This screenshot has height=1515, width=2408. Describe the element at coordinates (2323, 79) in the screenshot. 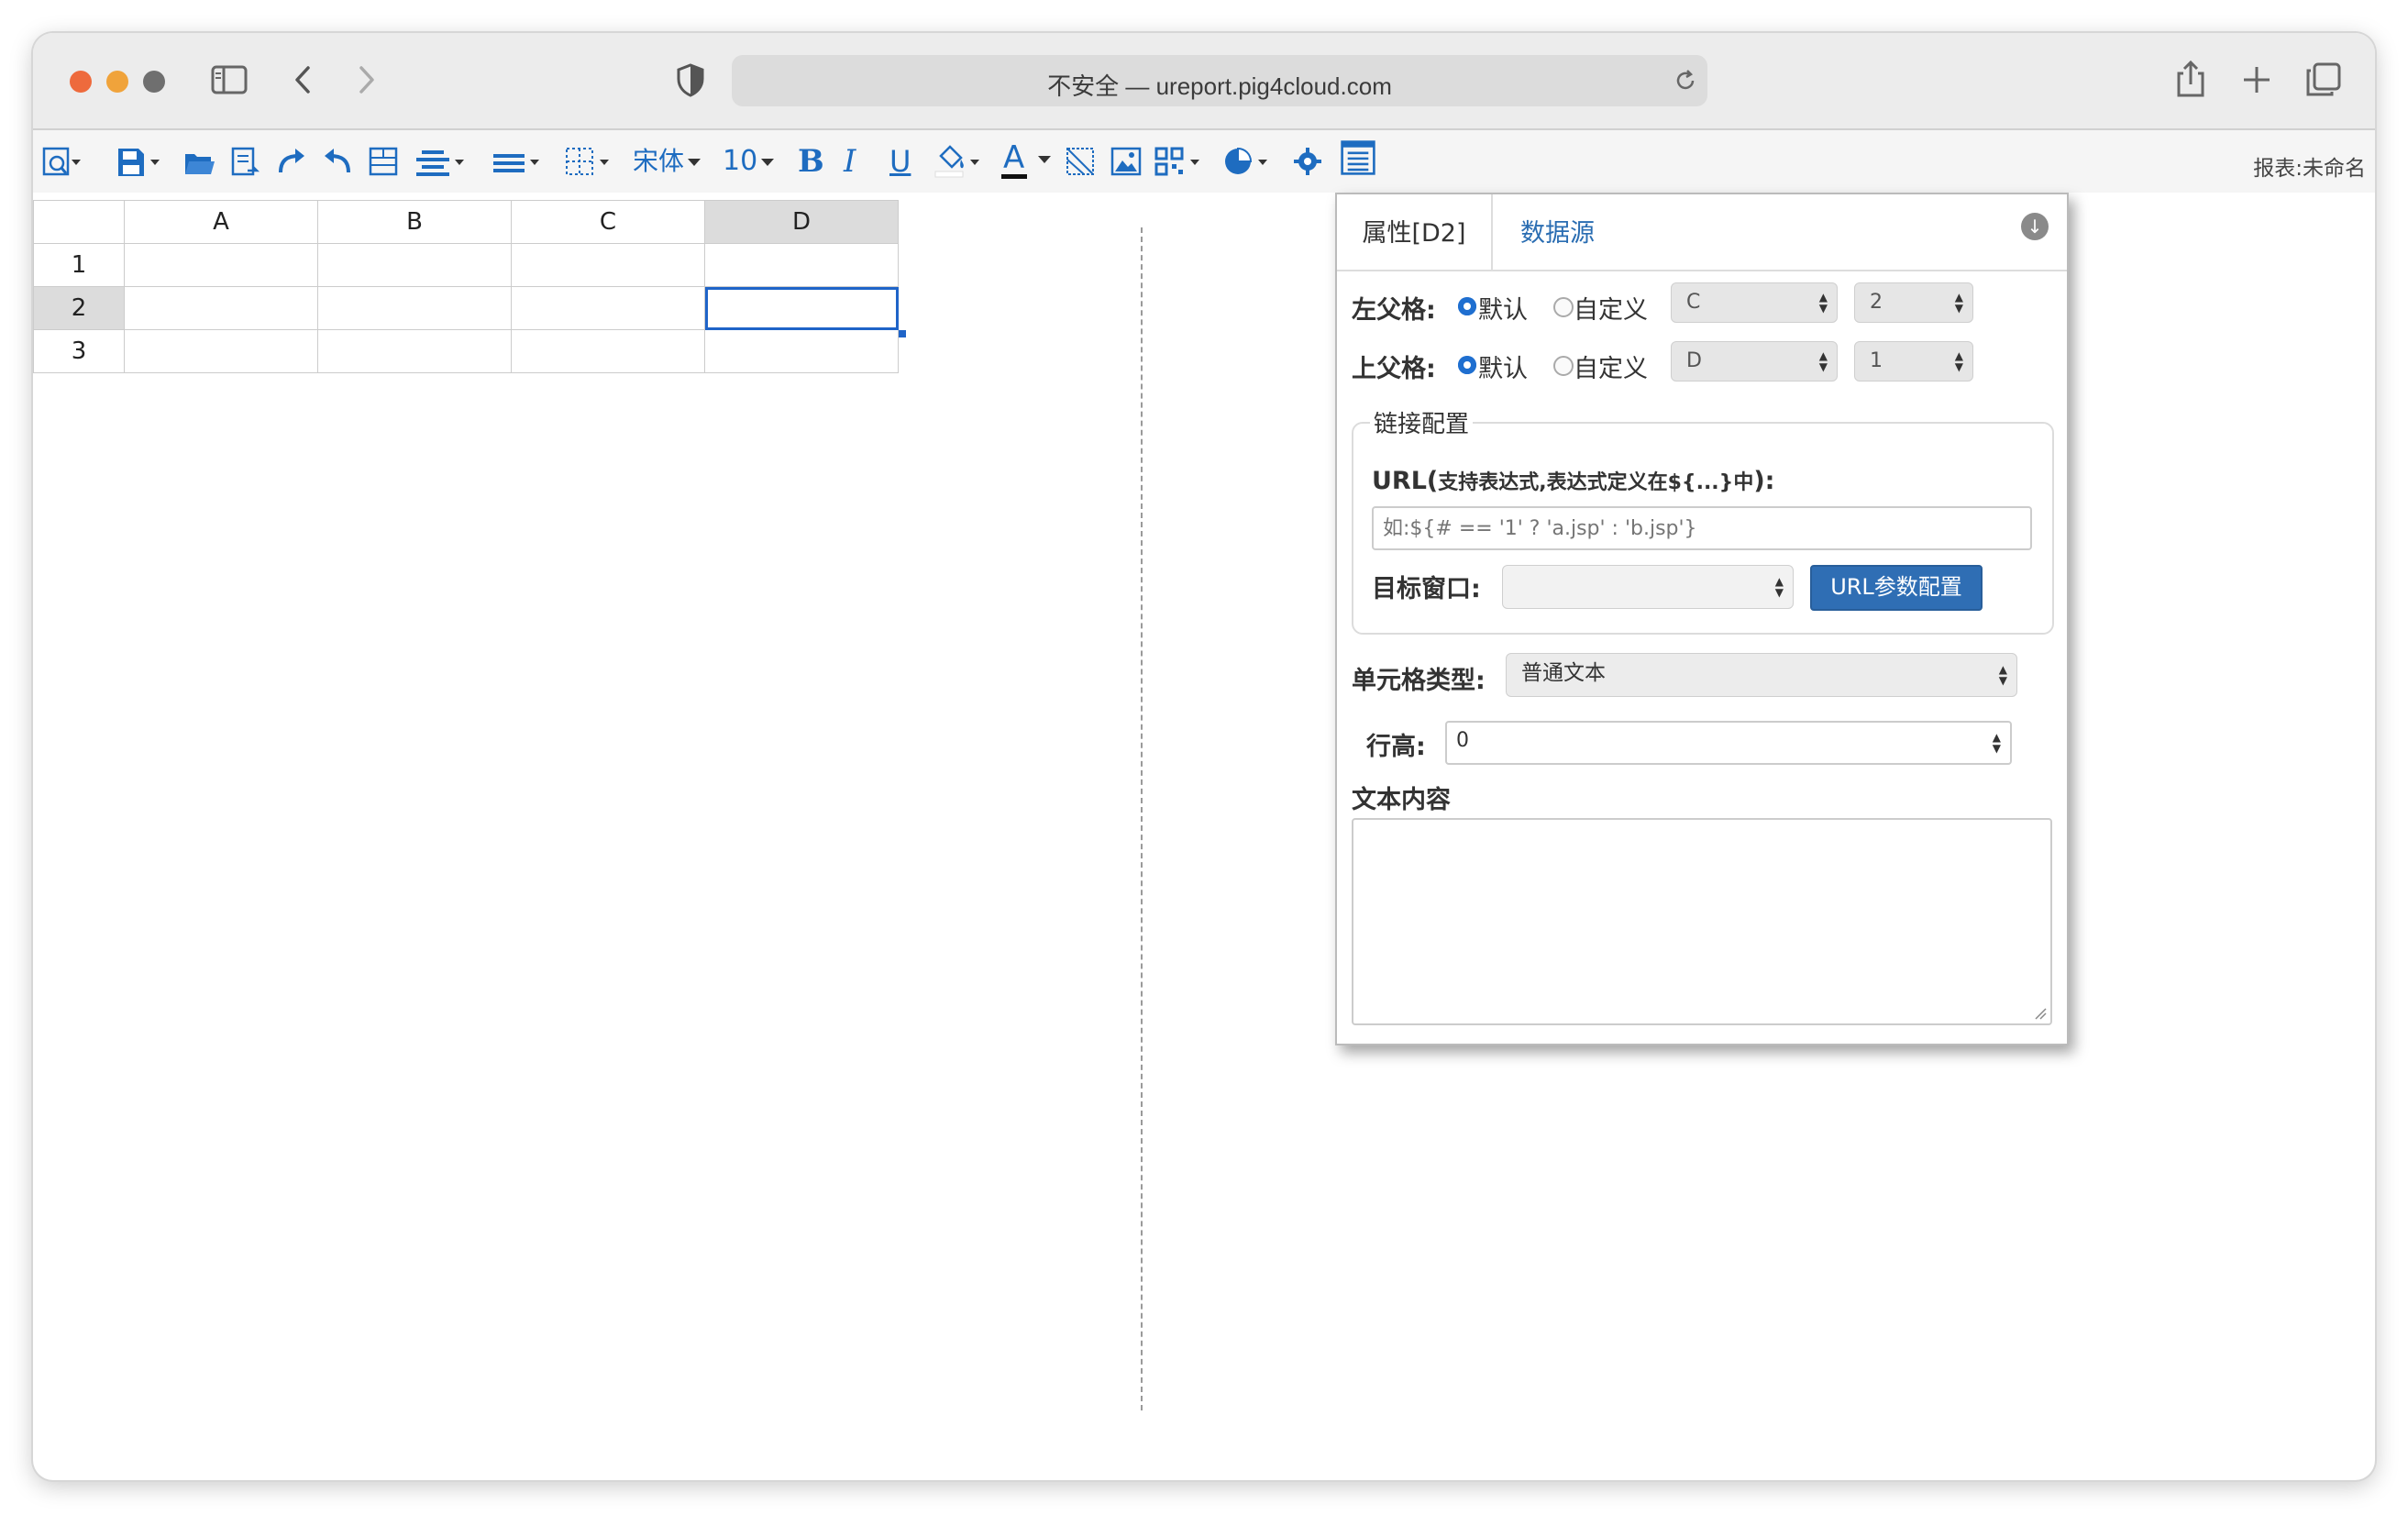

I see `tab-overview-icon` at that location.